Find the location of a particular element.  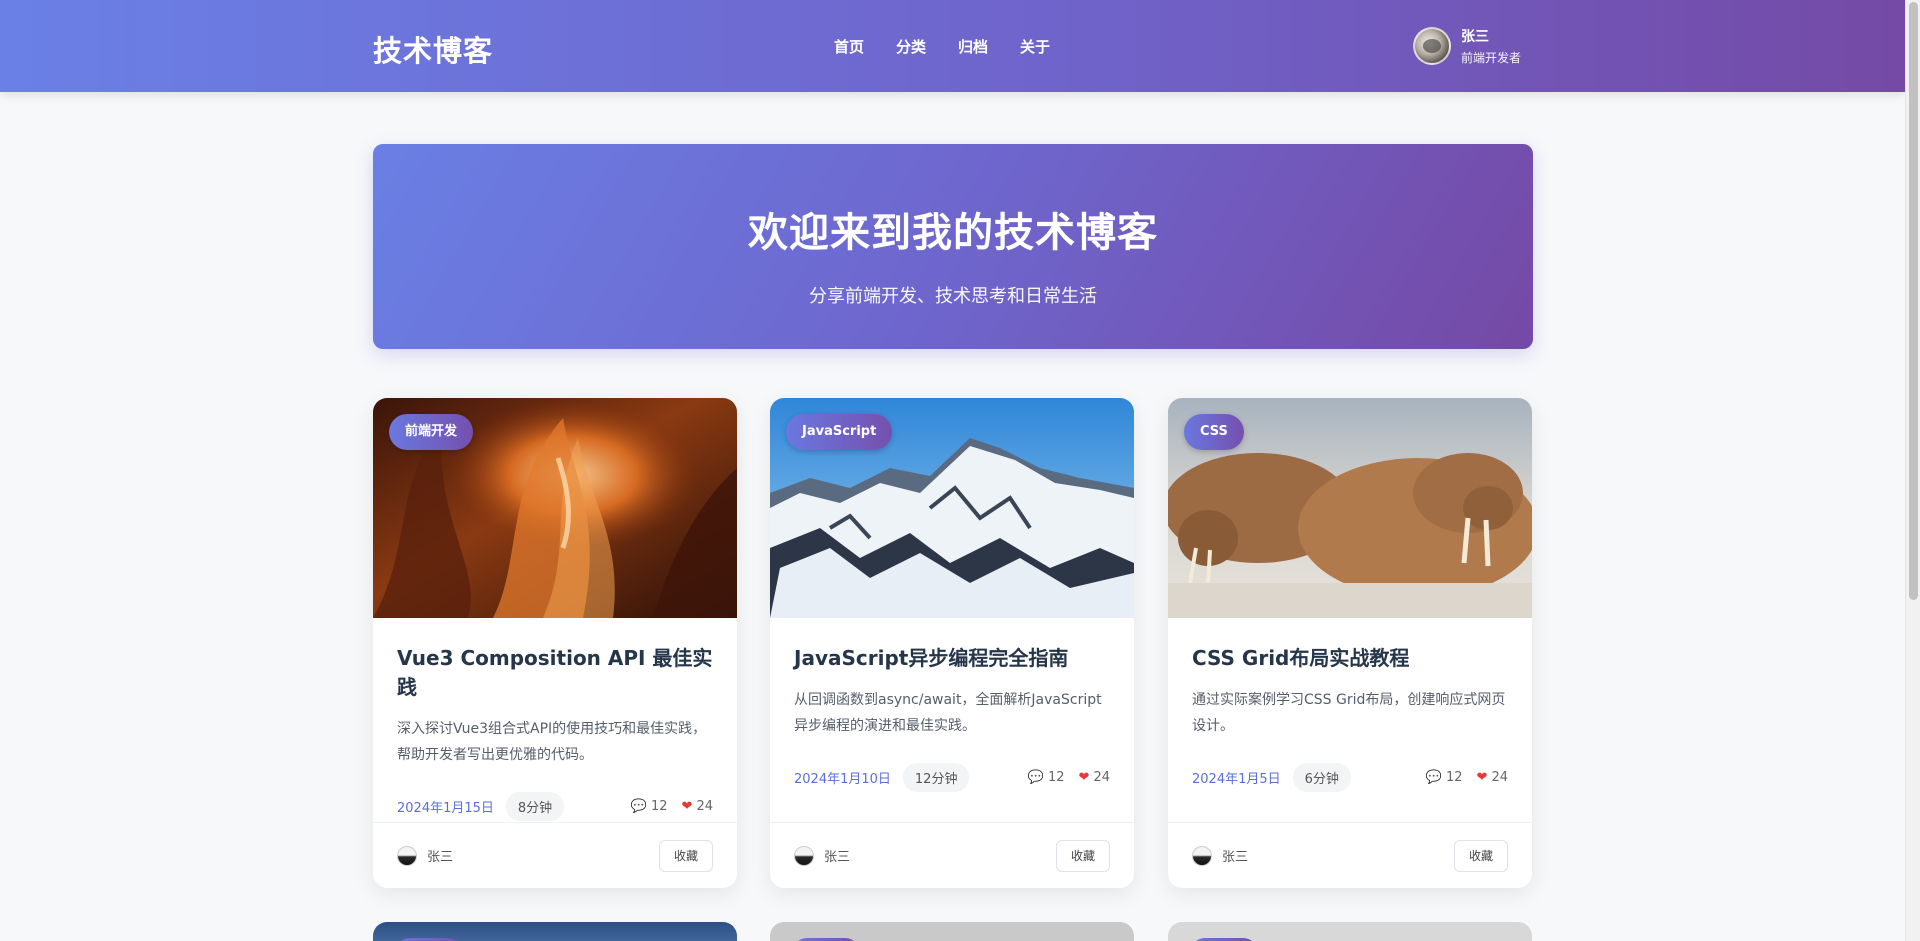

post-cover-image: 前端开发 is located at coordinates (555, 508).